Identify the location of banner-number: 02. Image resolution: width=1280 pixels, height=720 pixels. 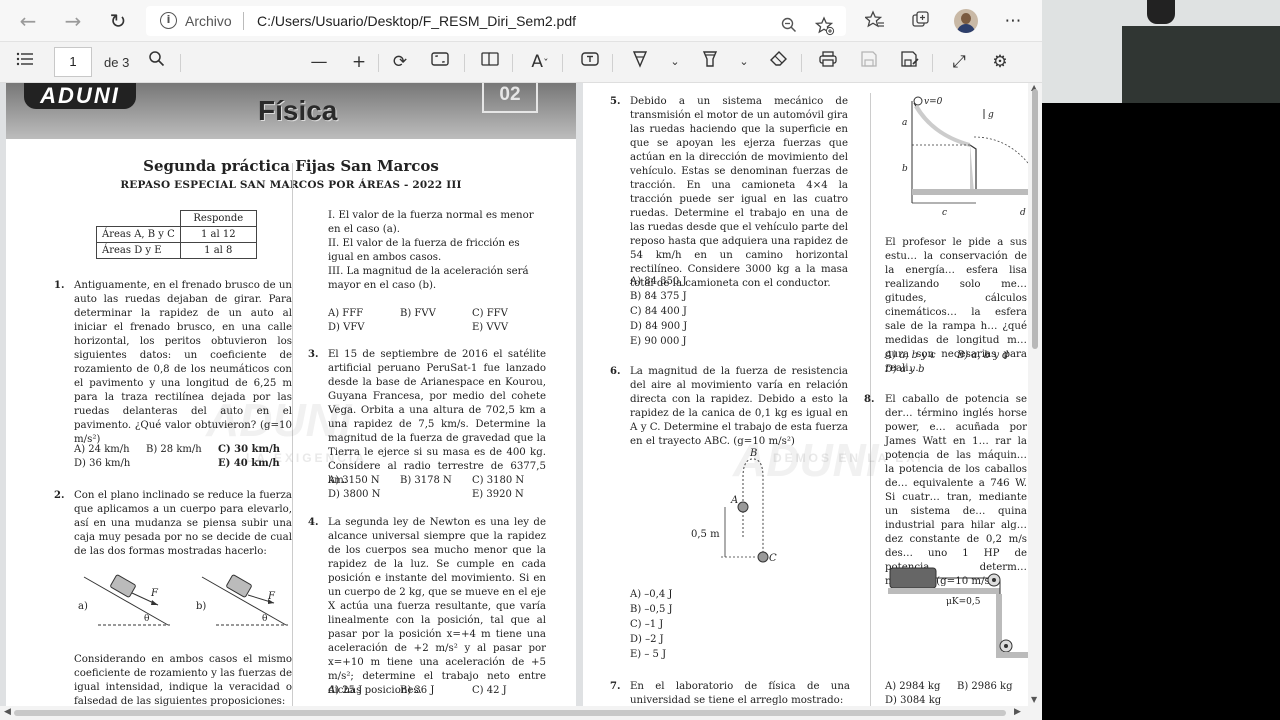
(510, 98).